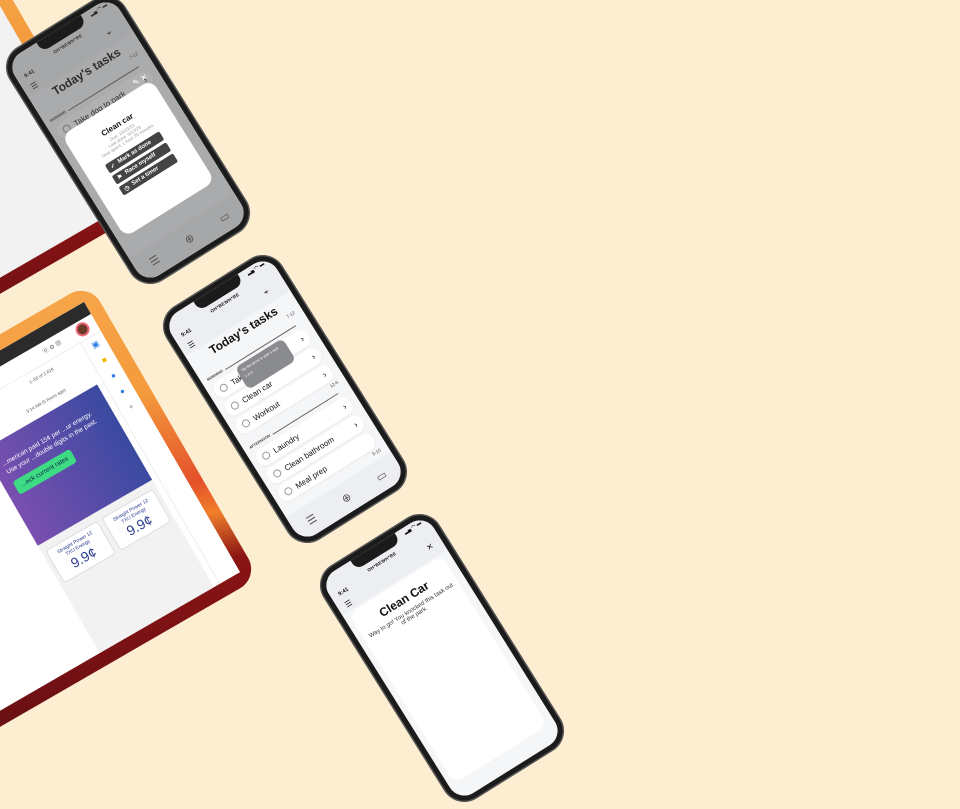  I want to click on add-icon: ⊕, so click(346, 497).